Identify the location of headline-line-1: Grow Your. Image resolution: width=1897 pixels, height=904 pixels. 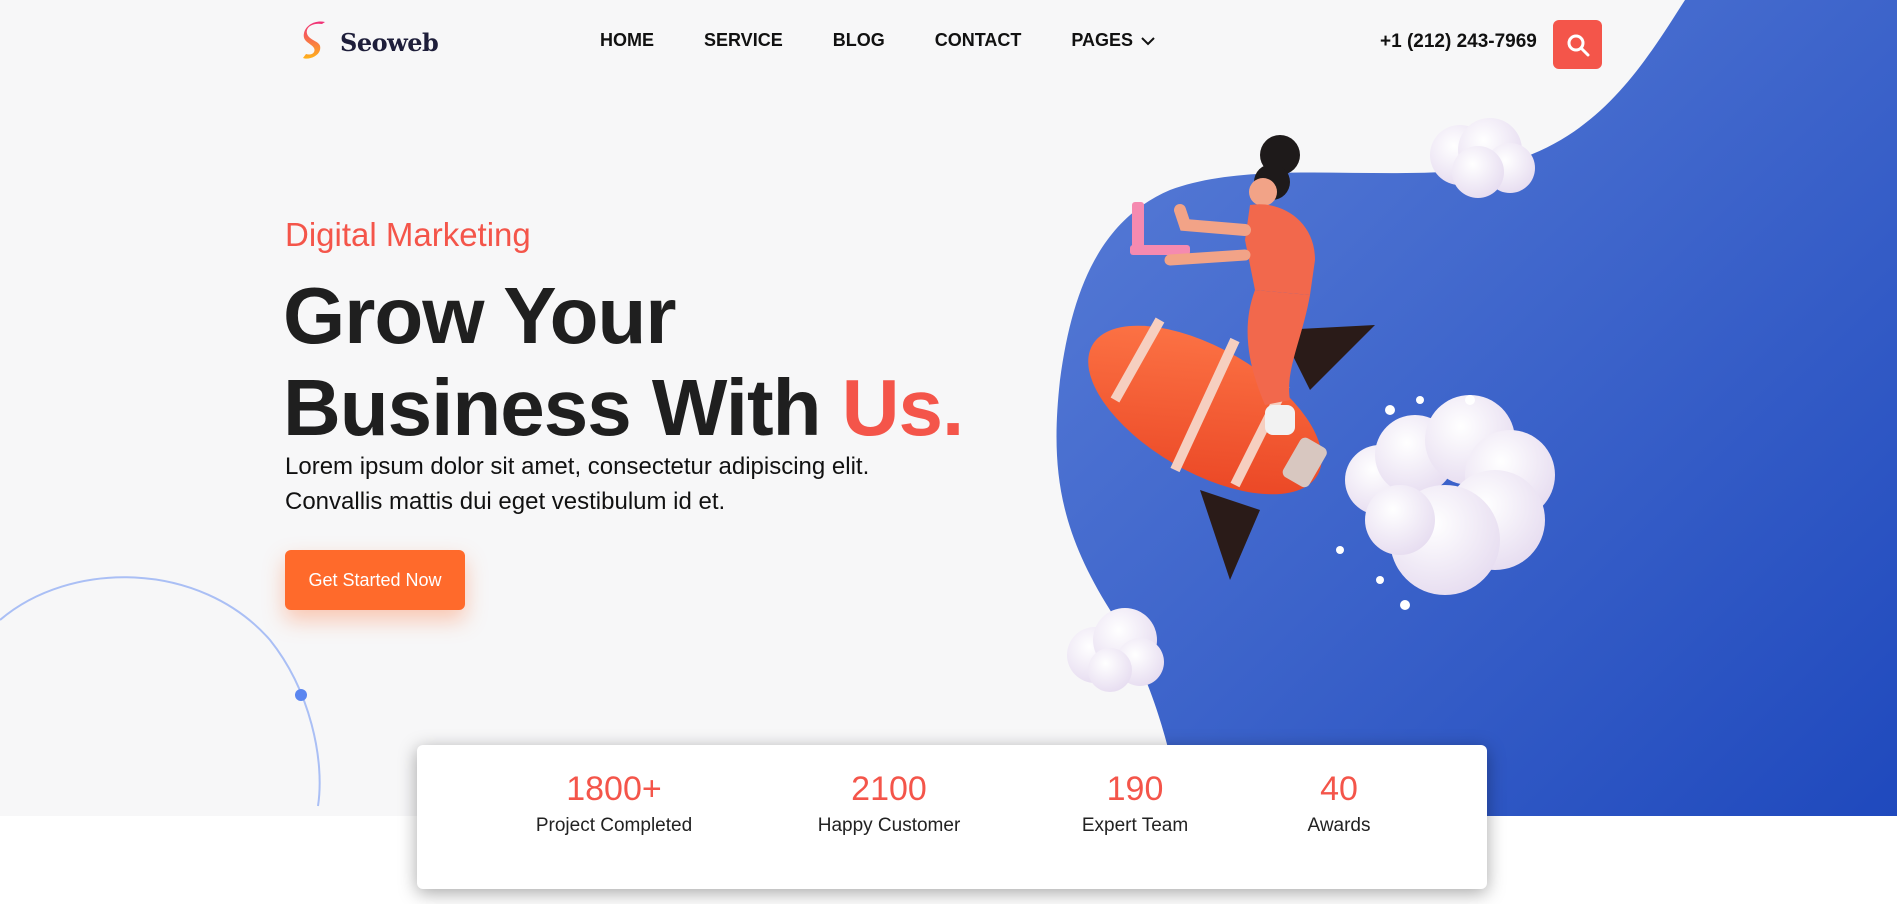
(480, 315).